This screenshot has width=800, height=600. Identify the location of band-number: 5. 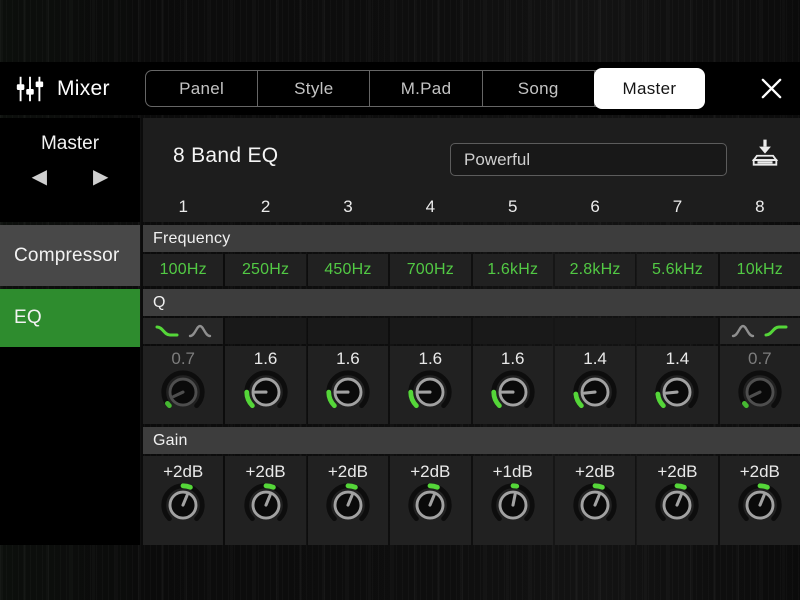
(512, 206).